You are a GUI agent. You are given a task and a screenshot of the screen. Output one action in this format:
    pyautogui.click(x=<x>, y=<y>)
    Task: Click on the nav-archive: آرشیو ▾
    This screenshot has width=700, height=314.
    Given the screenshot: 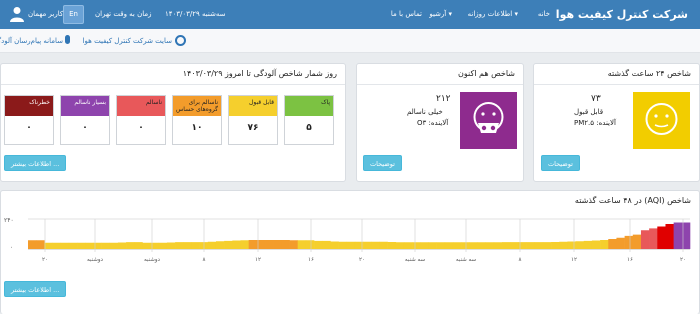 What is the action you would take?
    pyautogui.click(x=440, y=14)
    